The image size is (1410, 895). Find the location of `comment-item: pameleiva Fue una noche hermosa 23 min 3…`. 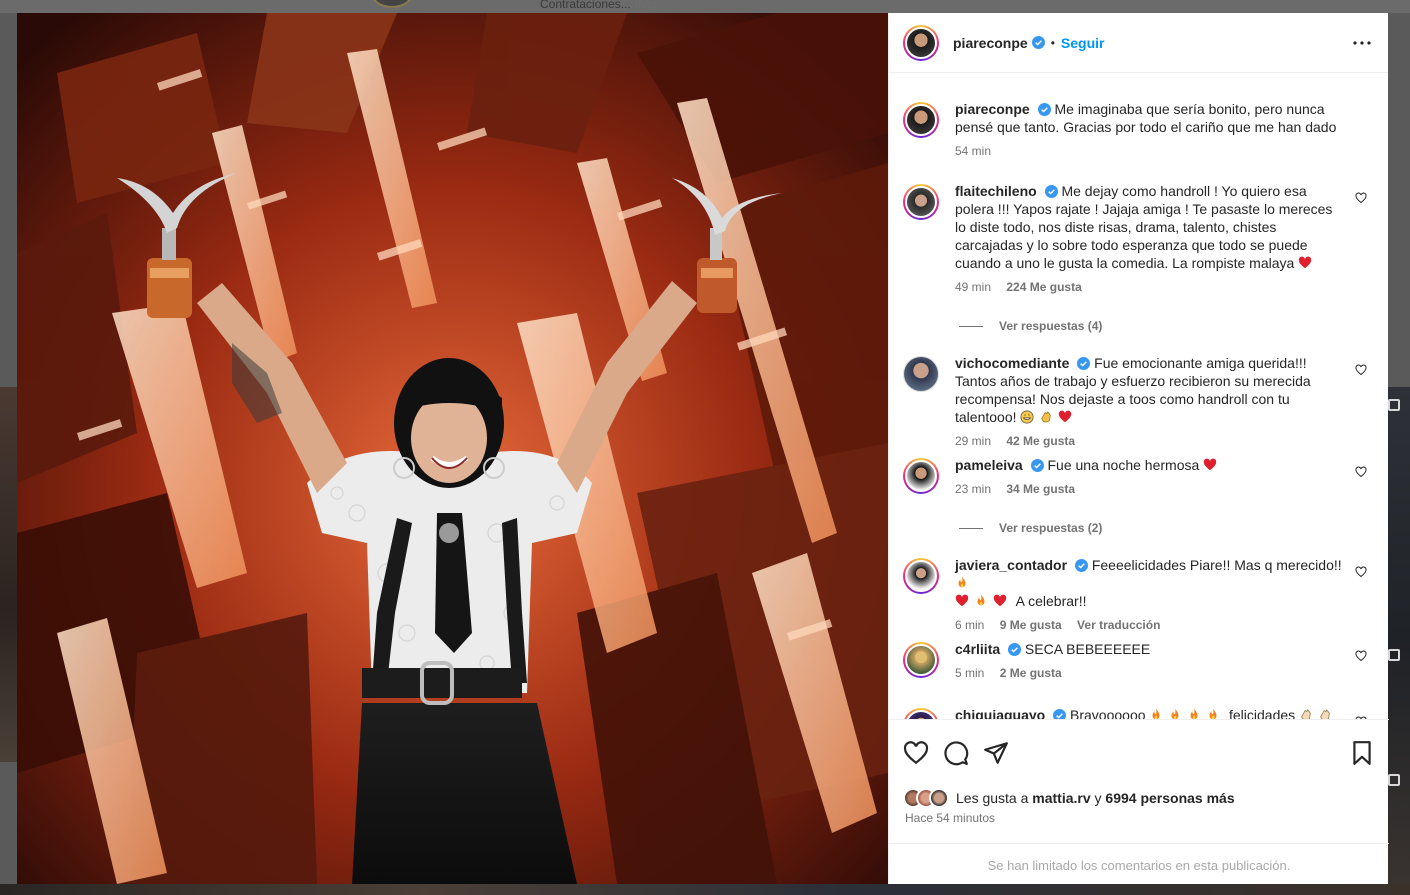

comment-item: pameleiva Fue una noche hermosa 23 min 3… is located at coordinates (1138, 477).